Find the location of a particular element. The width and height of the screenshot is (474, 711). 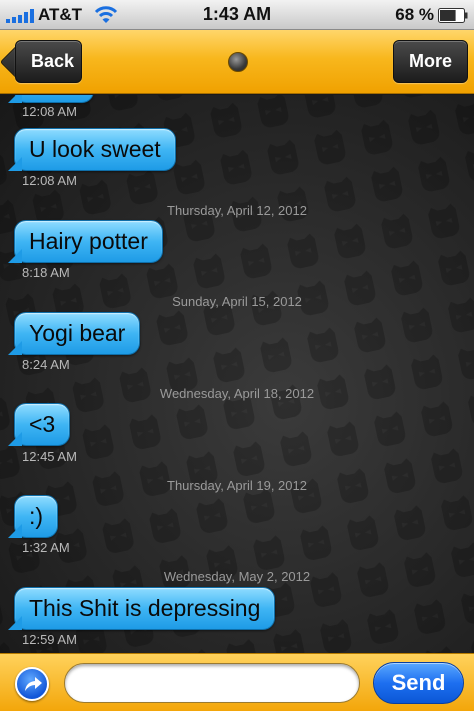

status-dot-icon is located at coordinates (238, 62).